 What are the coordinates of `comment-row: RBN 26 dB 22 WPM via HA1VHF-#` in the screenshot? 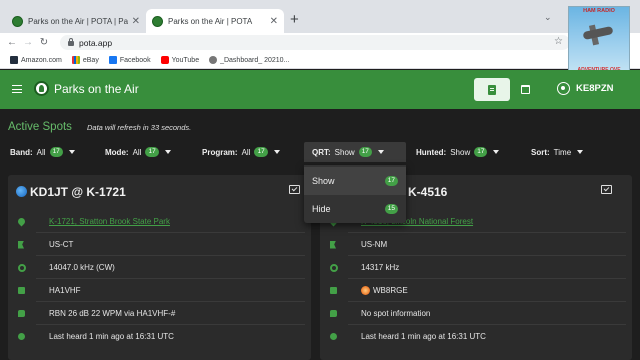 It's located at (159, 313).